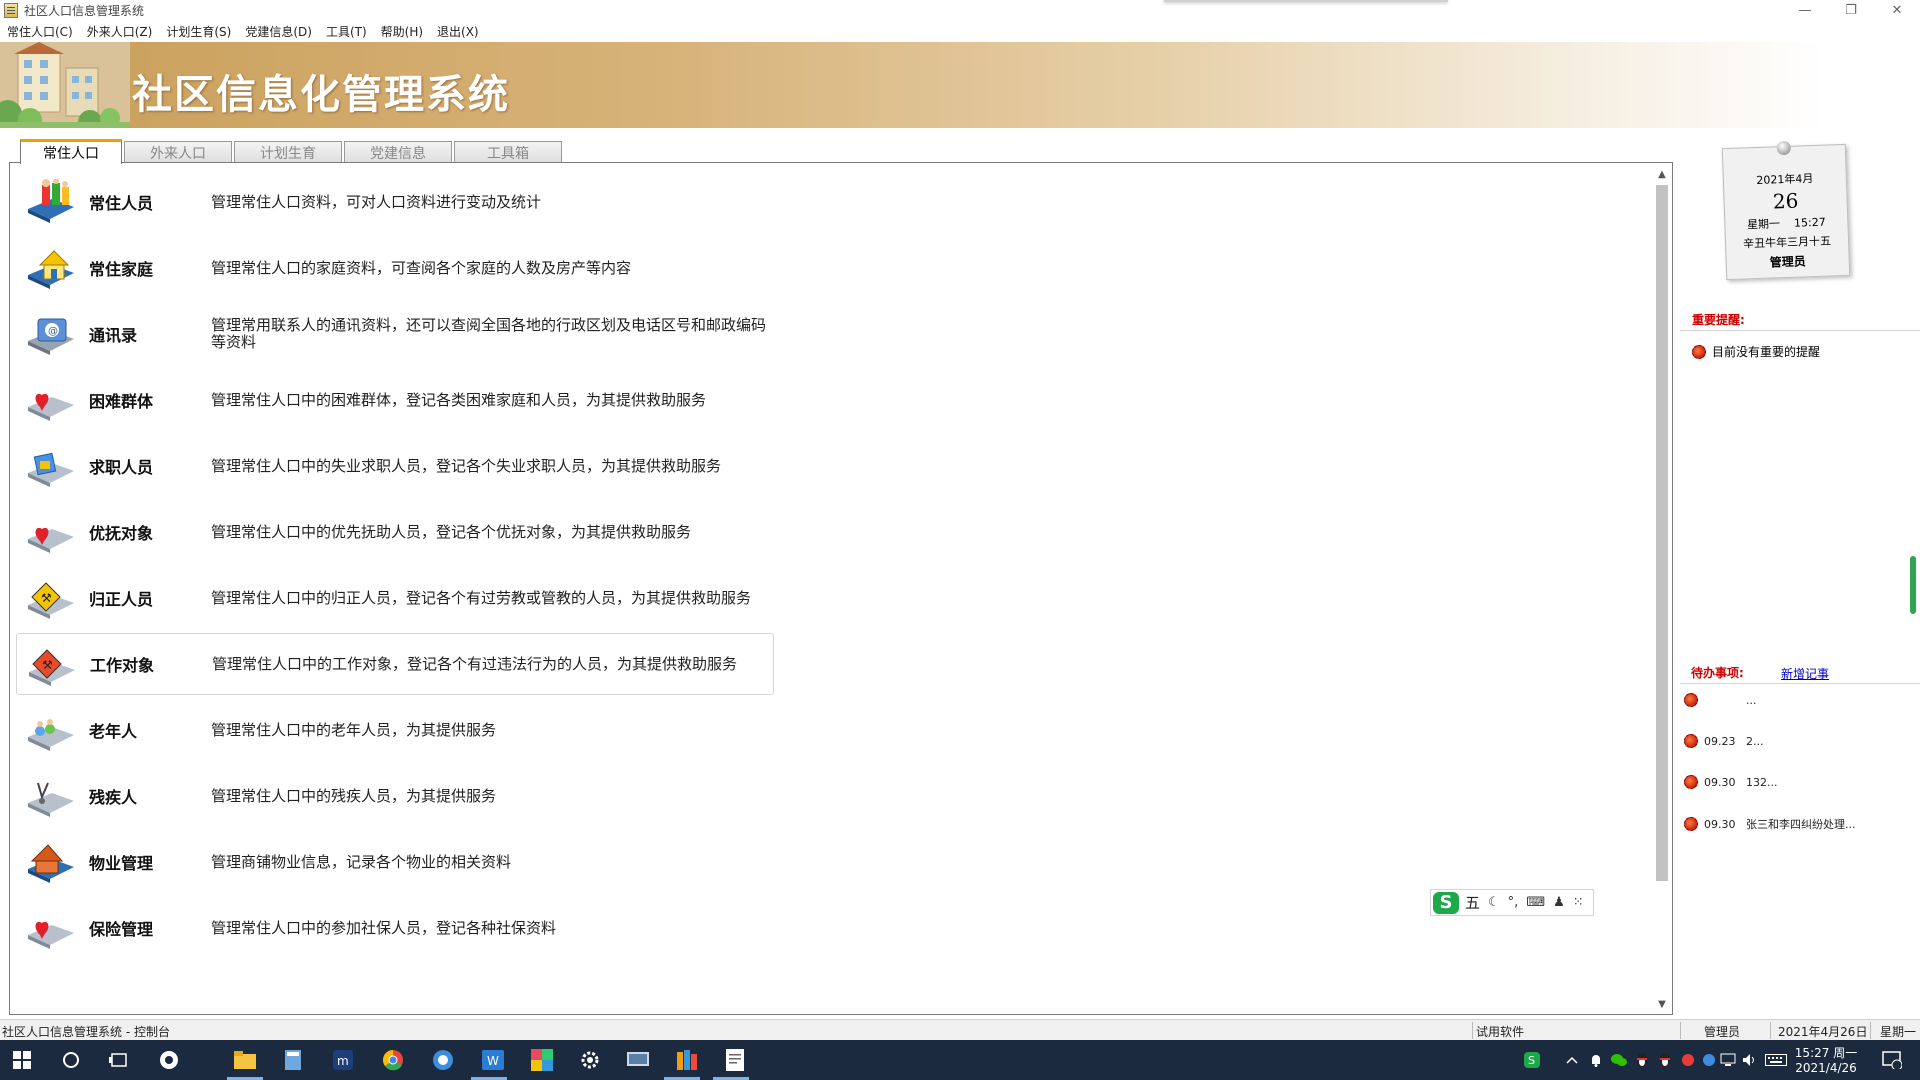 Image resolution: width=1920 pixels, height=1080 pixels. What do you see at coordinates (493, 1060) in the screenshot?
I see `word-icon: W` at bounding box center [493, 1060].